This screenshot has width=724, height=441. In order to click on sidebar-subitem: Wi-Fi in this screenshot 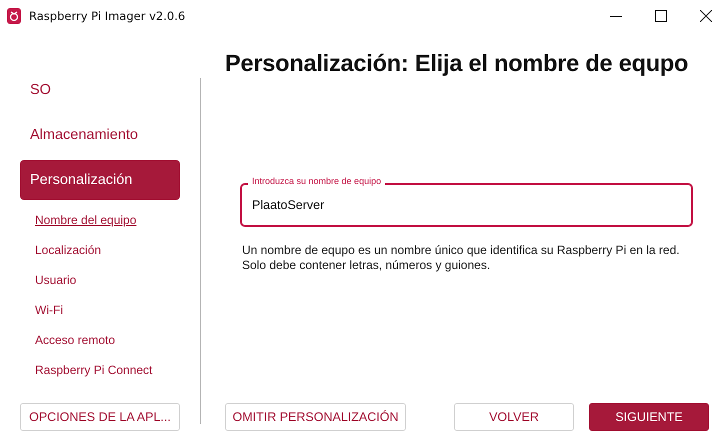, I will do `click(49, 310)`.